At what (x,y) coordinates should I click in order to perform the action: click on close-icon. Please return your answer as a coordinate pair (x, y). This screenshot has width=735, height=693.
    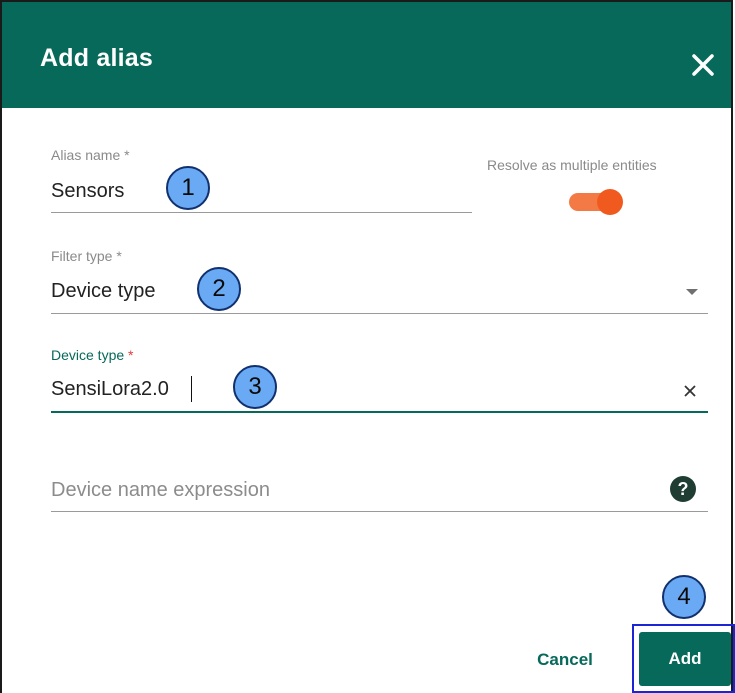
    Looking at the image, I should click on (703, 65).